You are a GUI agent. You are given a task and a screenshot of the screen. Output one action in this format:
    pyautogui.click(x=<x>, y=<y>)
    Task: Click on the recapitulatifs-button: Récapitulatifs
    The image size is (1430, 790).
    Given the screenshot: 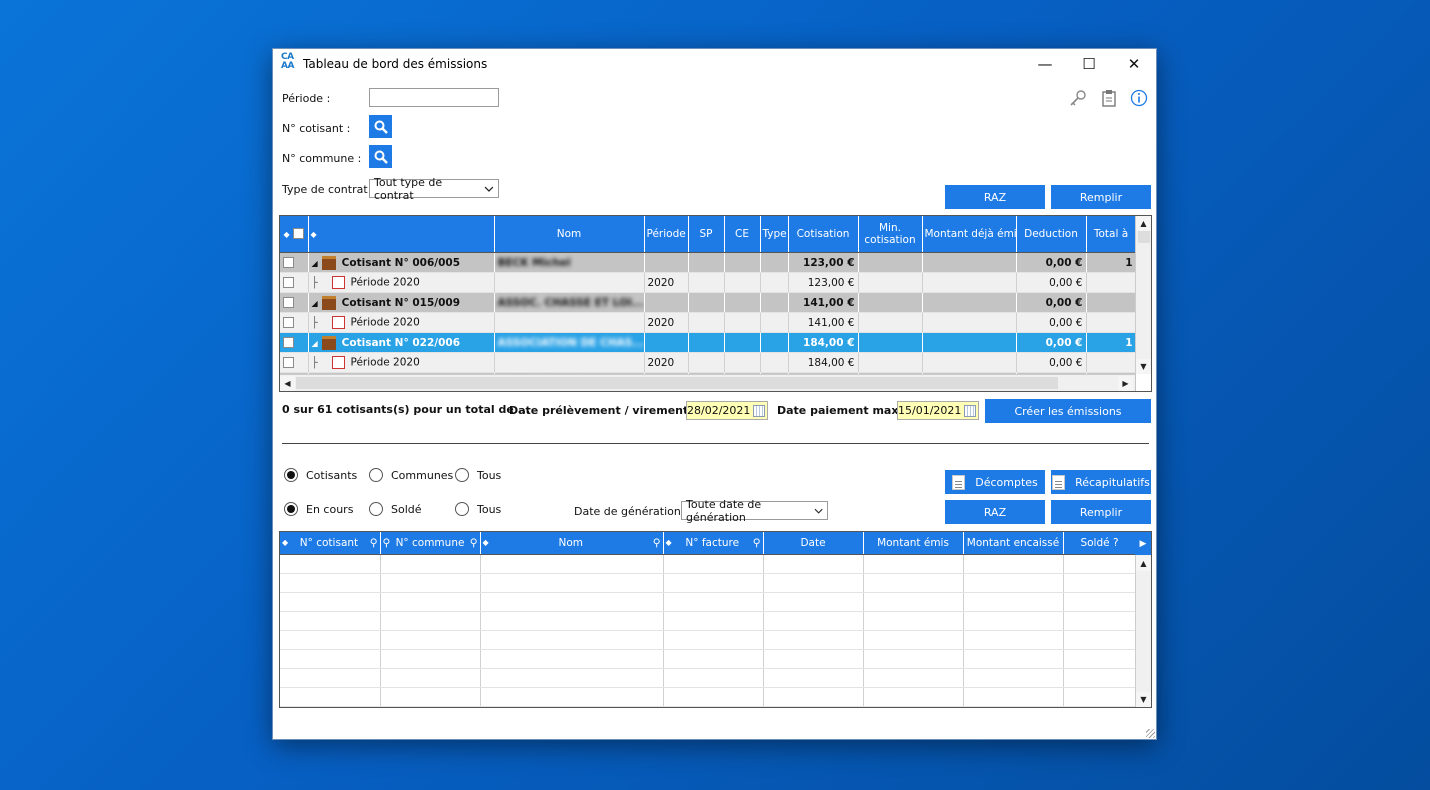 What is the action you would take?
    pyautogui.click(x=1101, y=482)
    